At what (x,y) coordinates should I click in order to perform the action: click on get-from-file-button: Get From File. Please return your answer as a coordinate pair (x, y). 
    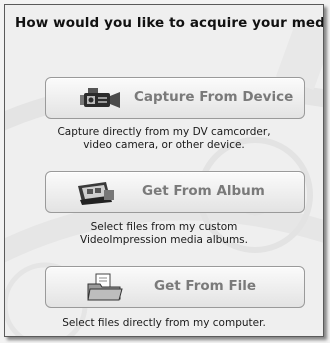
    Looking at the image, I should click on (175, 287).